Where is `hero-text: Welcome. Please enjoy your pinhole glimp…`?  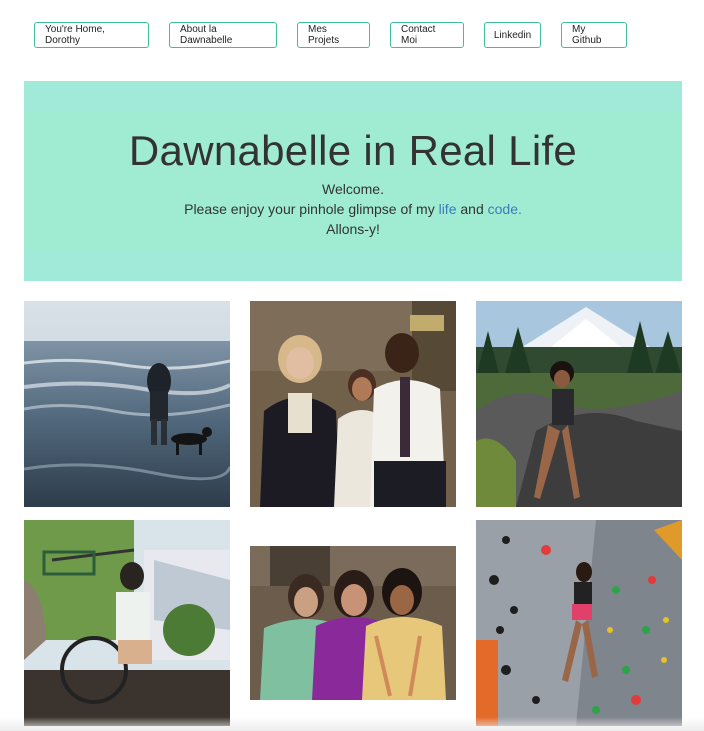
hero-text: Welcome. Please enjoy your pinhole glimp… is located at coordinates (353, 209).